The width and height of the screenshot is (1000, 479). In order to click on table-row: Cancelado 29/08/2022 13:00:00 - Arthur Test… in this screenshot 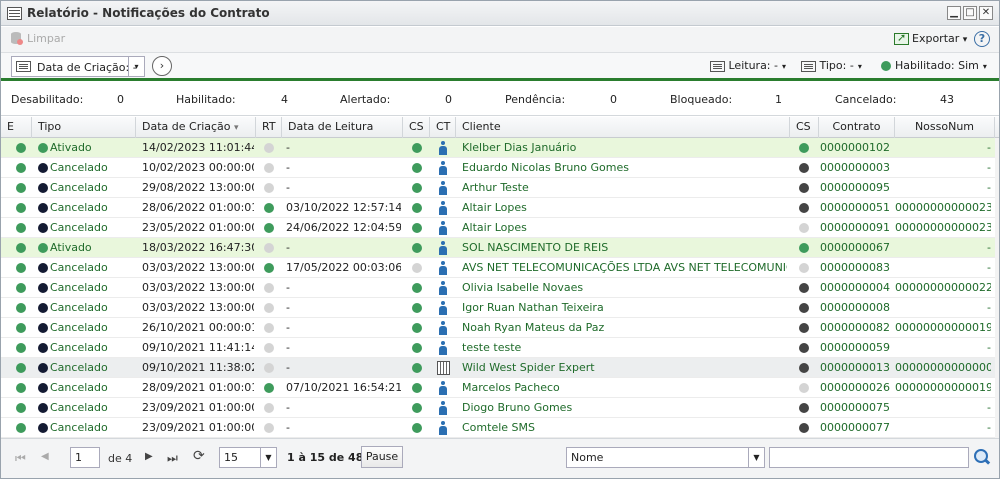, I will do `click(498, 188)`.